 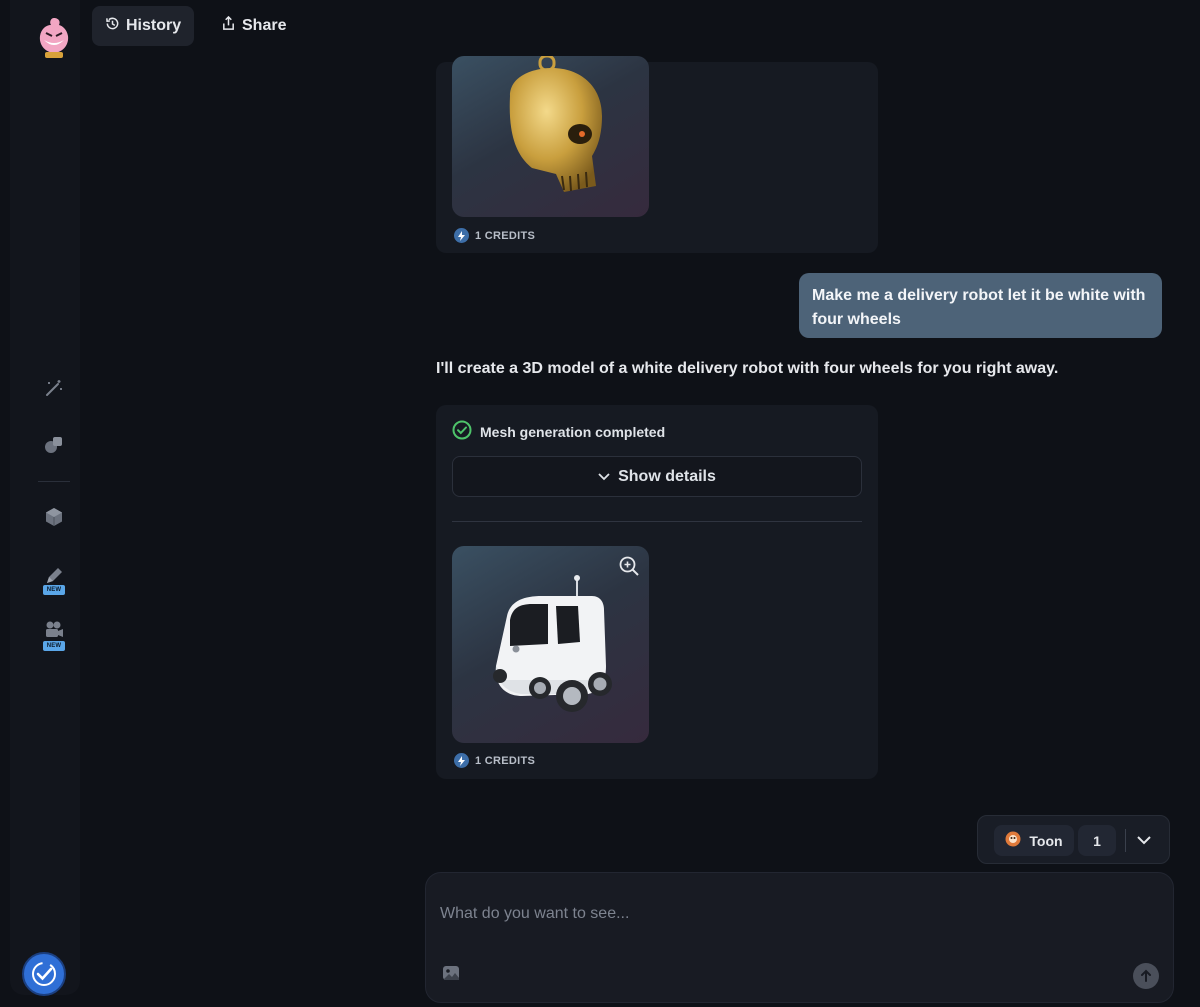 What do you see at coordinates (54, 38) in the screenshot?
I see `app-logo` at bounding box center [54, 38].